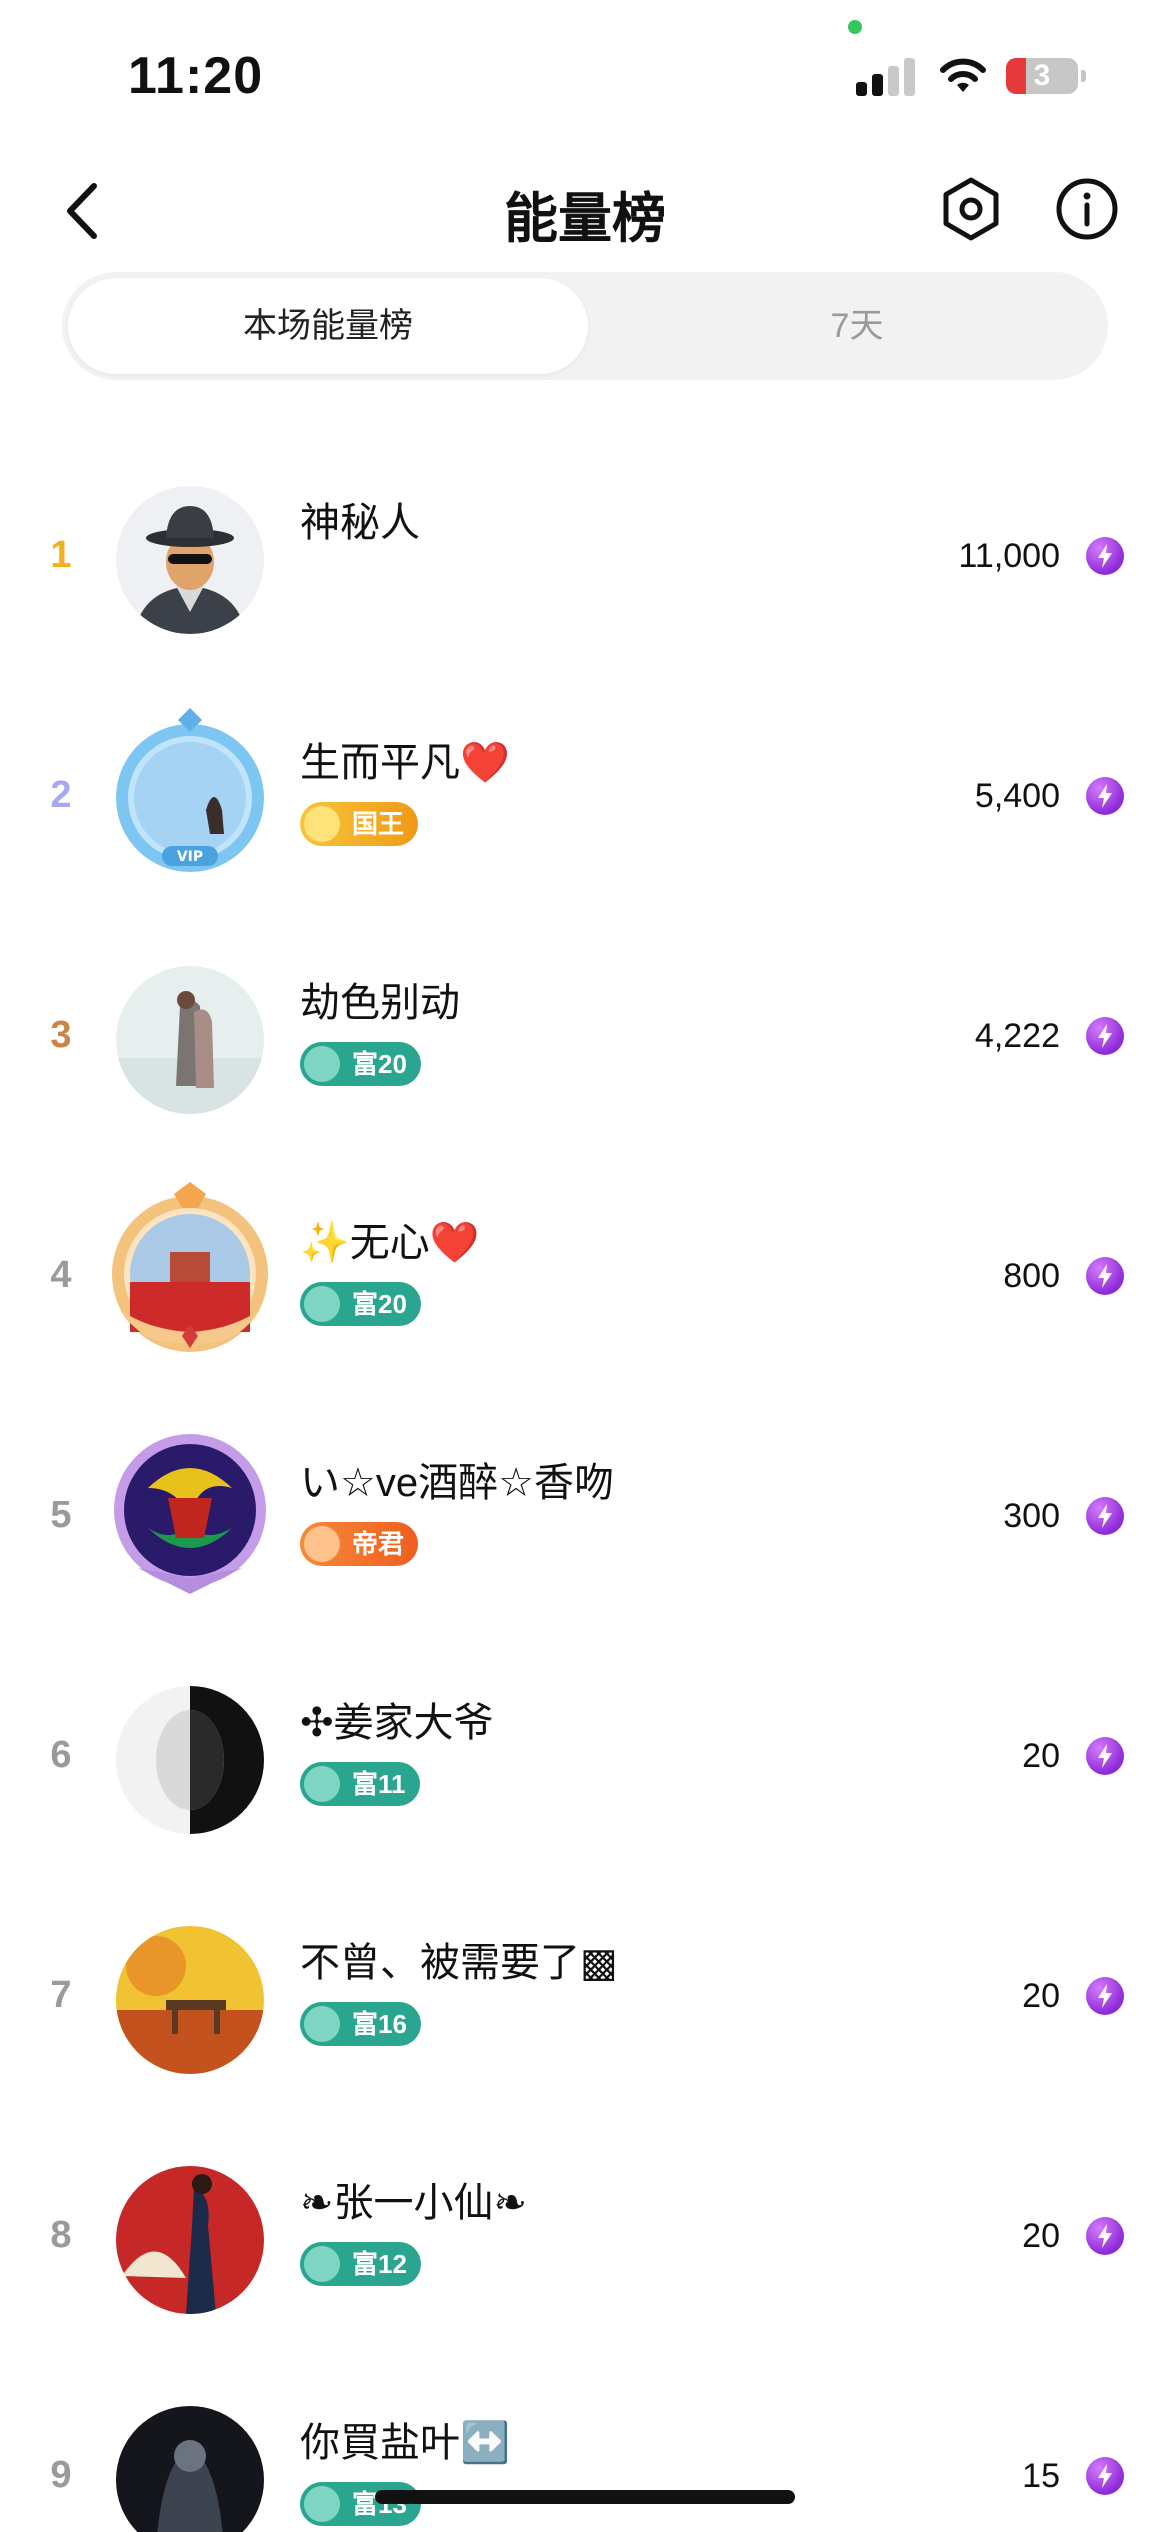 The height and width of the screenshot is (2532, 1170). I want to click on wealth-level-badge: 富16, so click(360, 2024).